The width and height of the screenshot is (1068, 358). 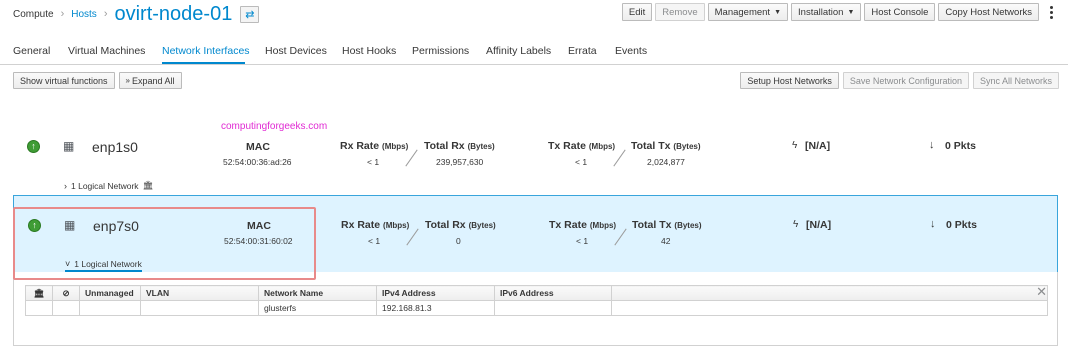 What do you see at coordinates (153, 80) in the screenshot?
I see `expand-all-label: Expand All` at bounding box center [153, 80].